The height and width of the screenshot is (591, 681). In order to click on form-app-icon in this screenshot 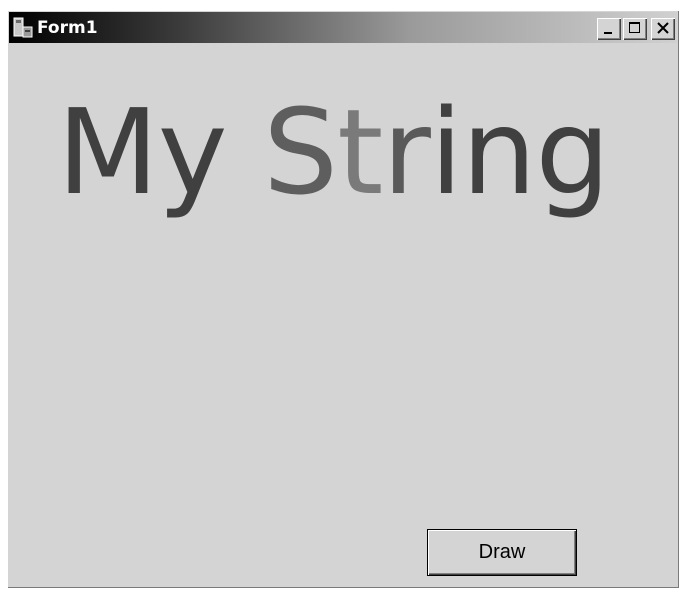, I will do `click(23, 28)`.